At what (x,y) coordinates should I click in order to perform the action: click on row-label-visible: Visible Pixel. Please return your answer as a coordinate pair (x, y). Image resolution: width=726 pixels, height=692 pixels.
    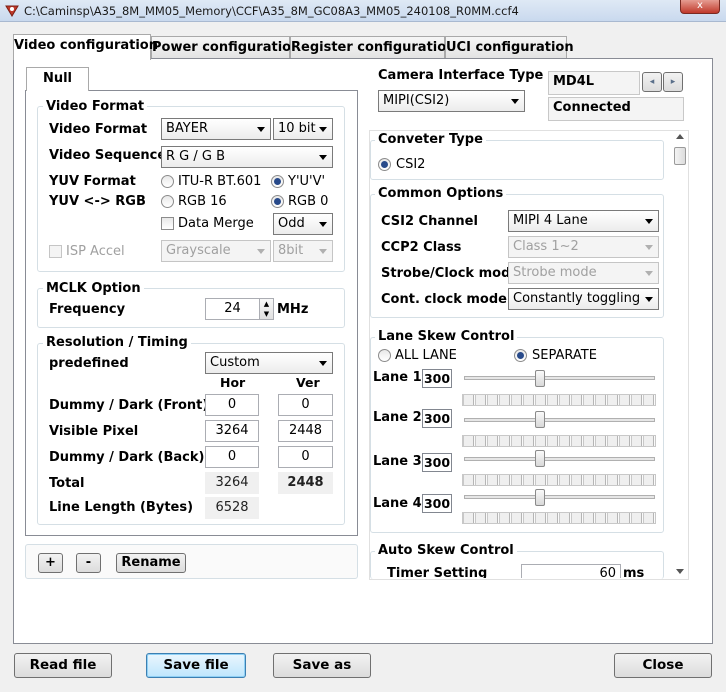
    Looking at the image, I should click on (94, 431).